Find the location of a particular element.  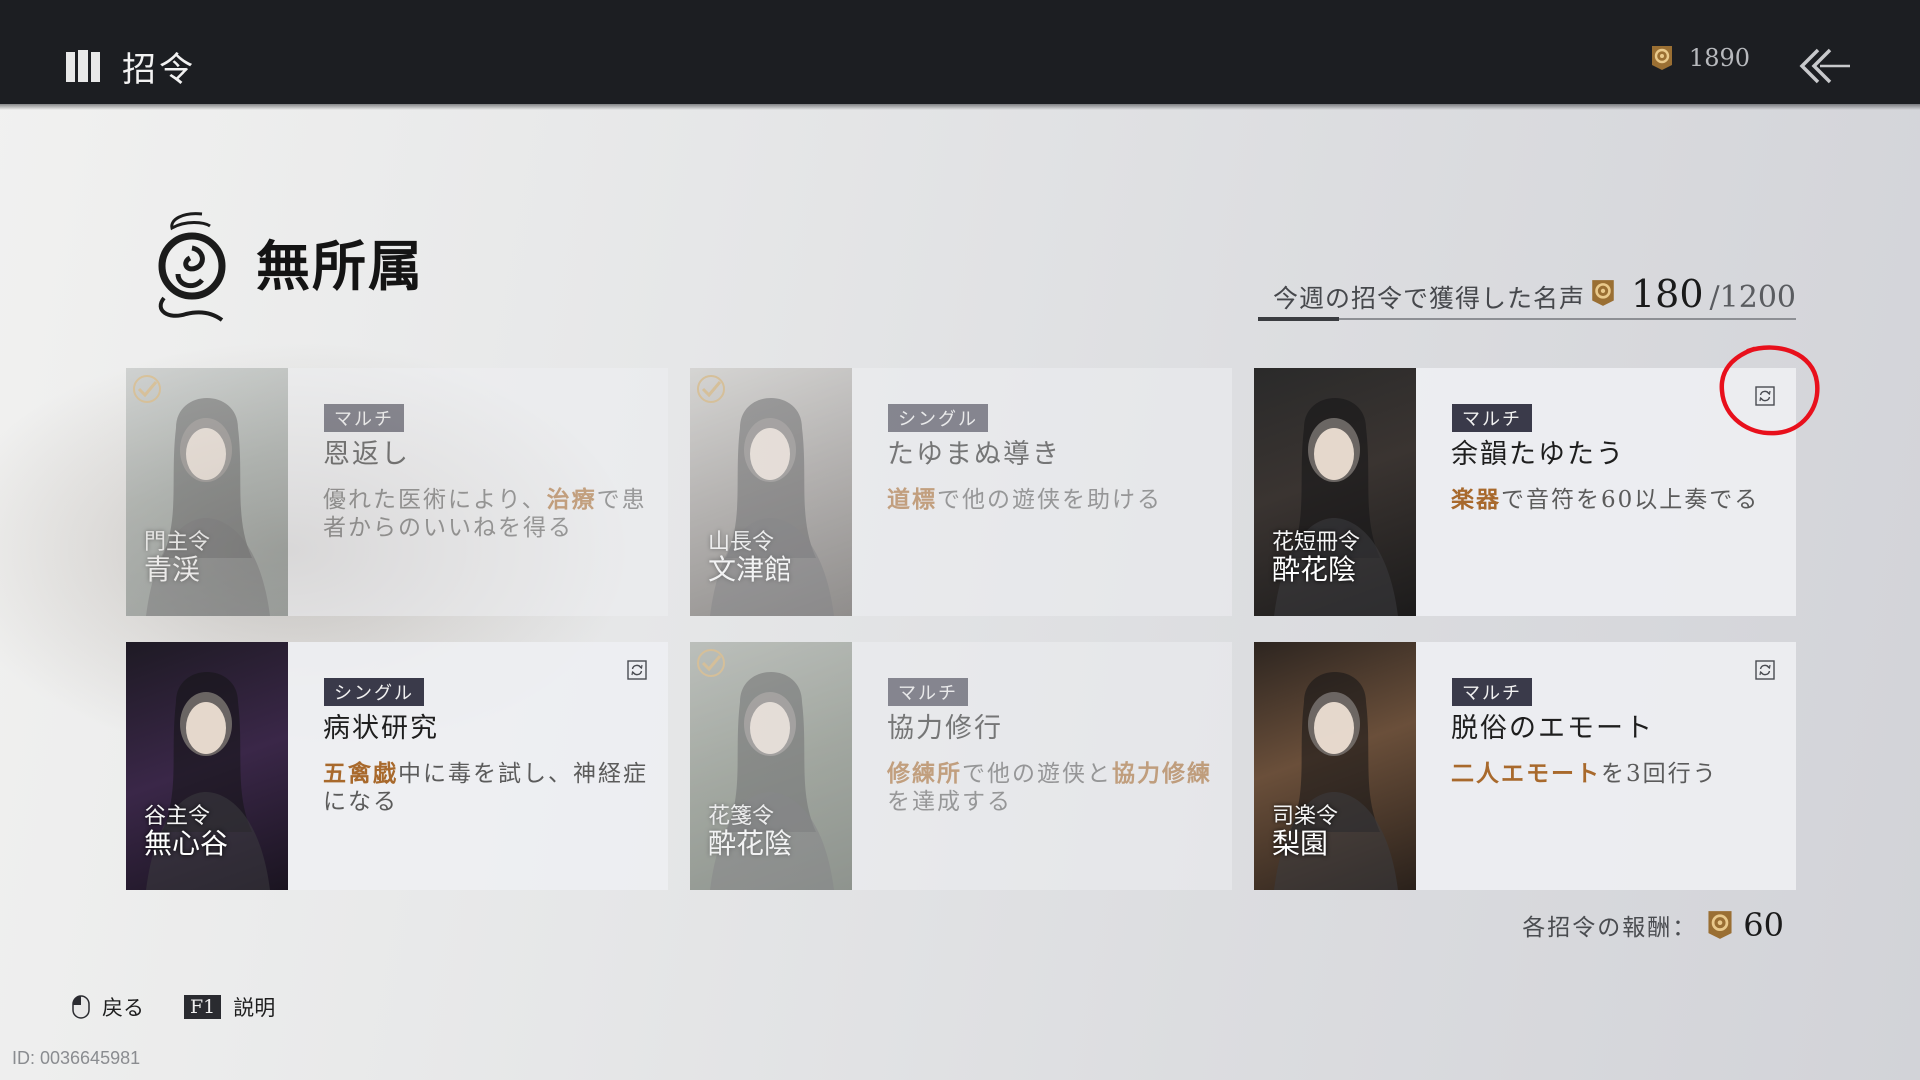

back-hint: 戻る is located at coordinates (108, 1007).